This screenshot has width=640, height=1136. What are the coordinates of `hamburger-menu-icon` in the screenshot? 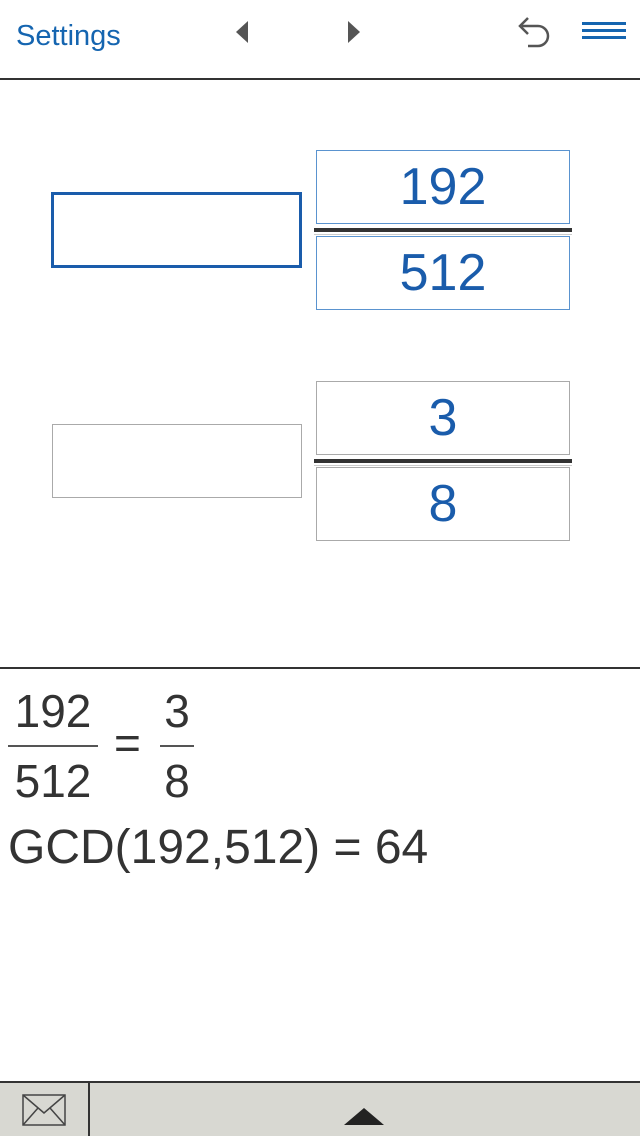 It's located at (604, 31).